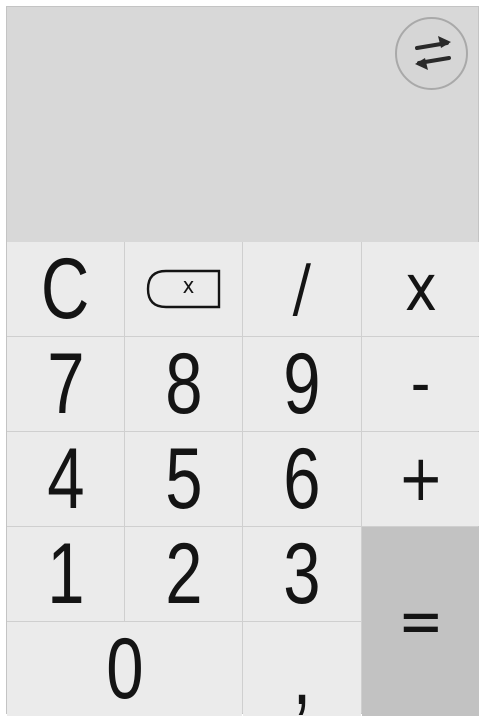 Image resolution: width=486 pixels, height=723 pixels. What do you see at coordinates (302, 675) in the screenshot?
I see `comma-label: ,` at bounding box center [302, 675].